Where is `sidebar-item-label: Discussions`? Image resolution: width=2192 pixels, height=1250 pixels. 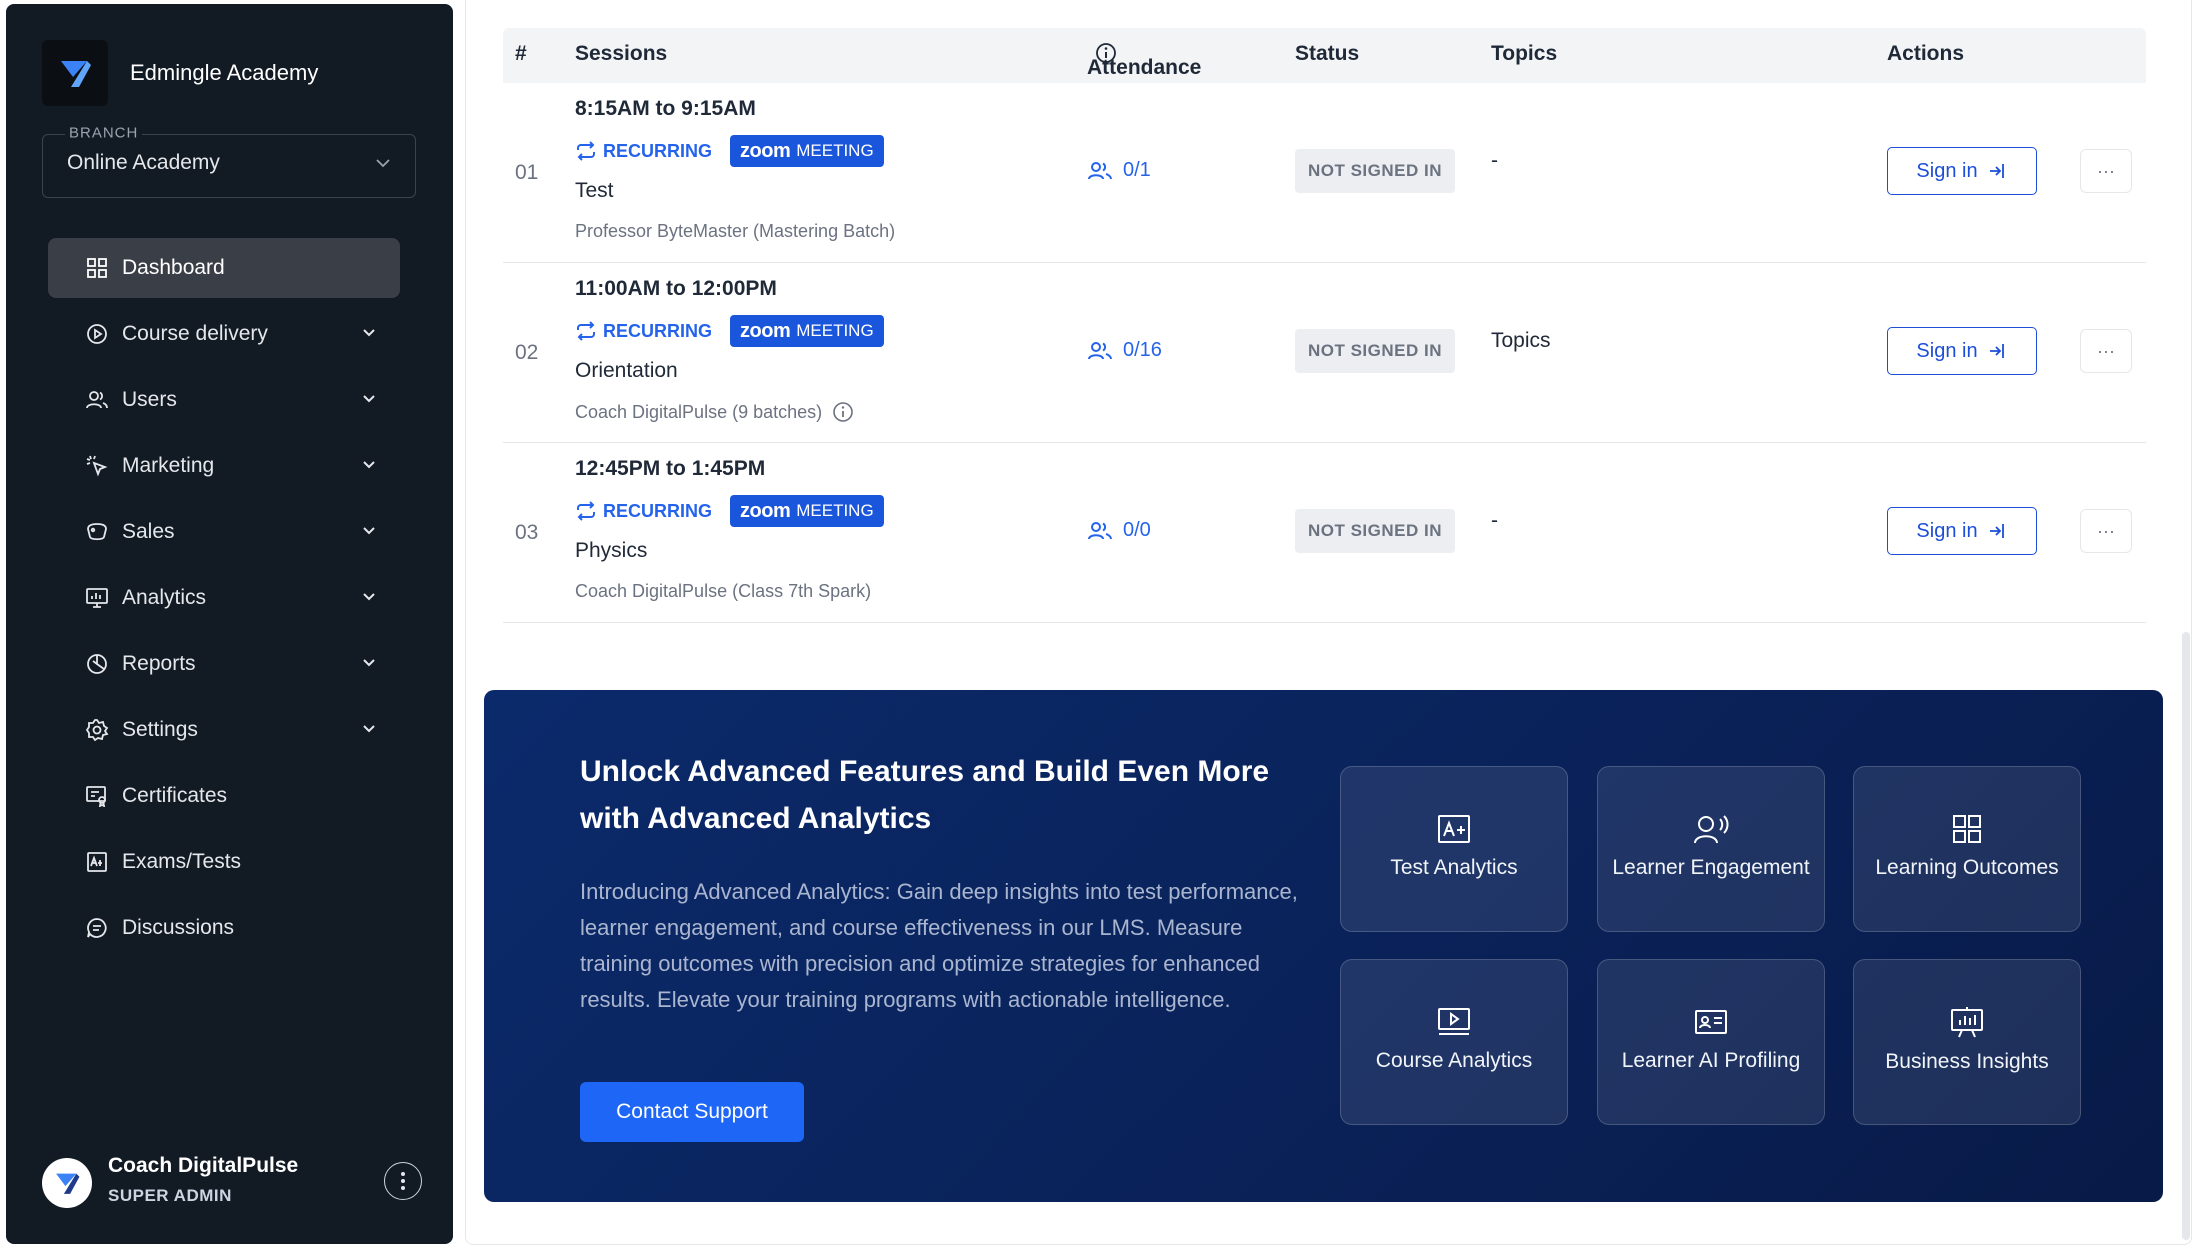 sidebar-item-label: Discussions is located at coordinates (178, 927).